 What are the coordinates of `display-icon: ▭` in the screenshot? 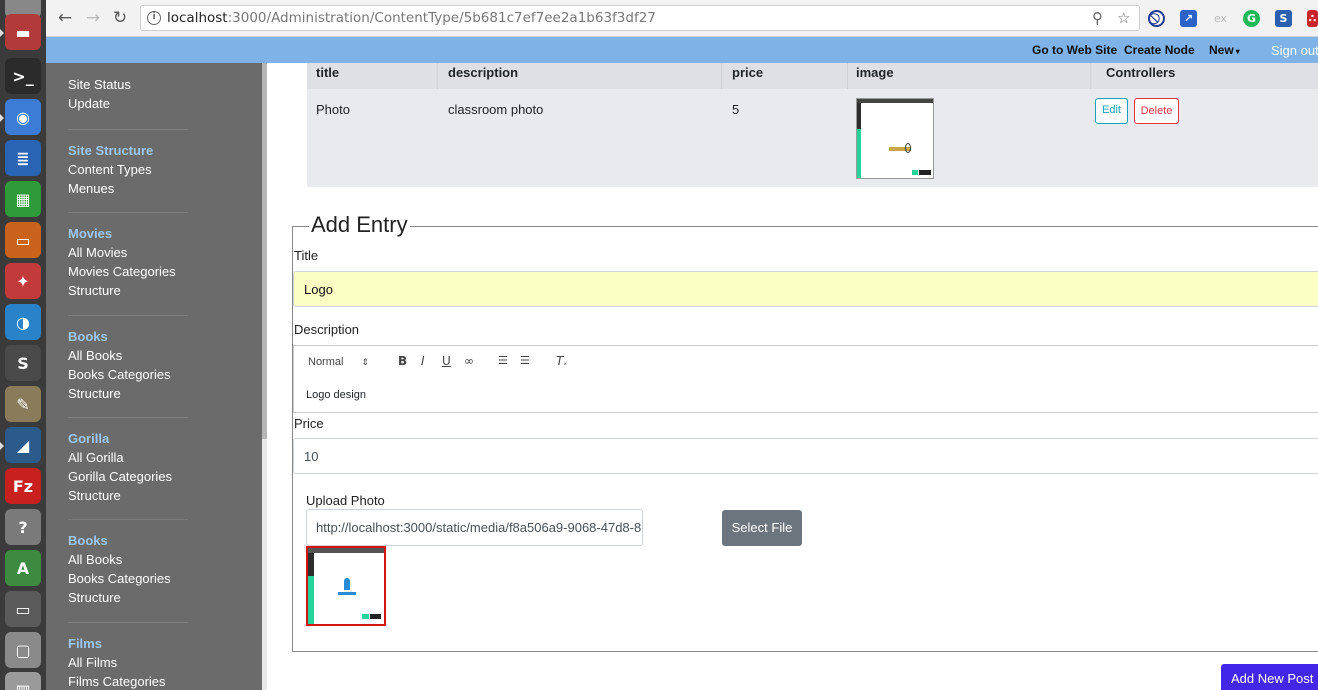 It's located at (23, 609).